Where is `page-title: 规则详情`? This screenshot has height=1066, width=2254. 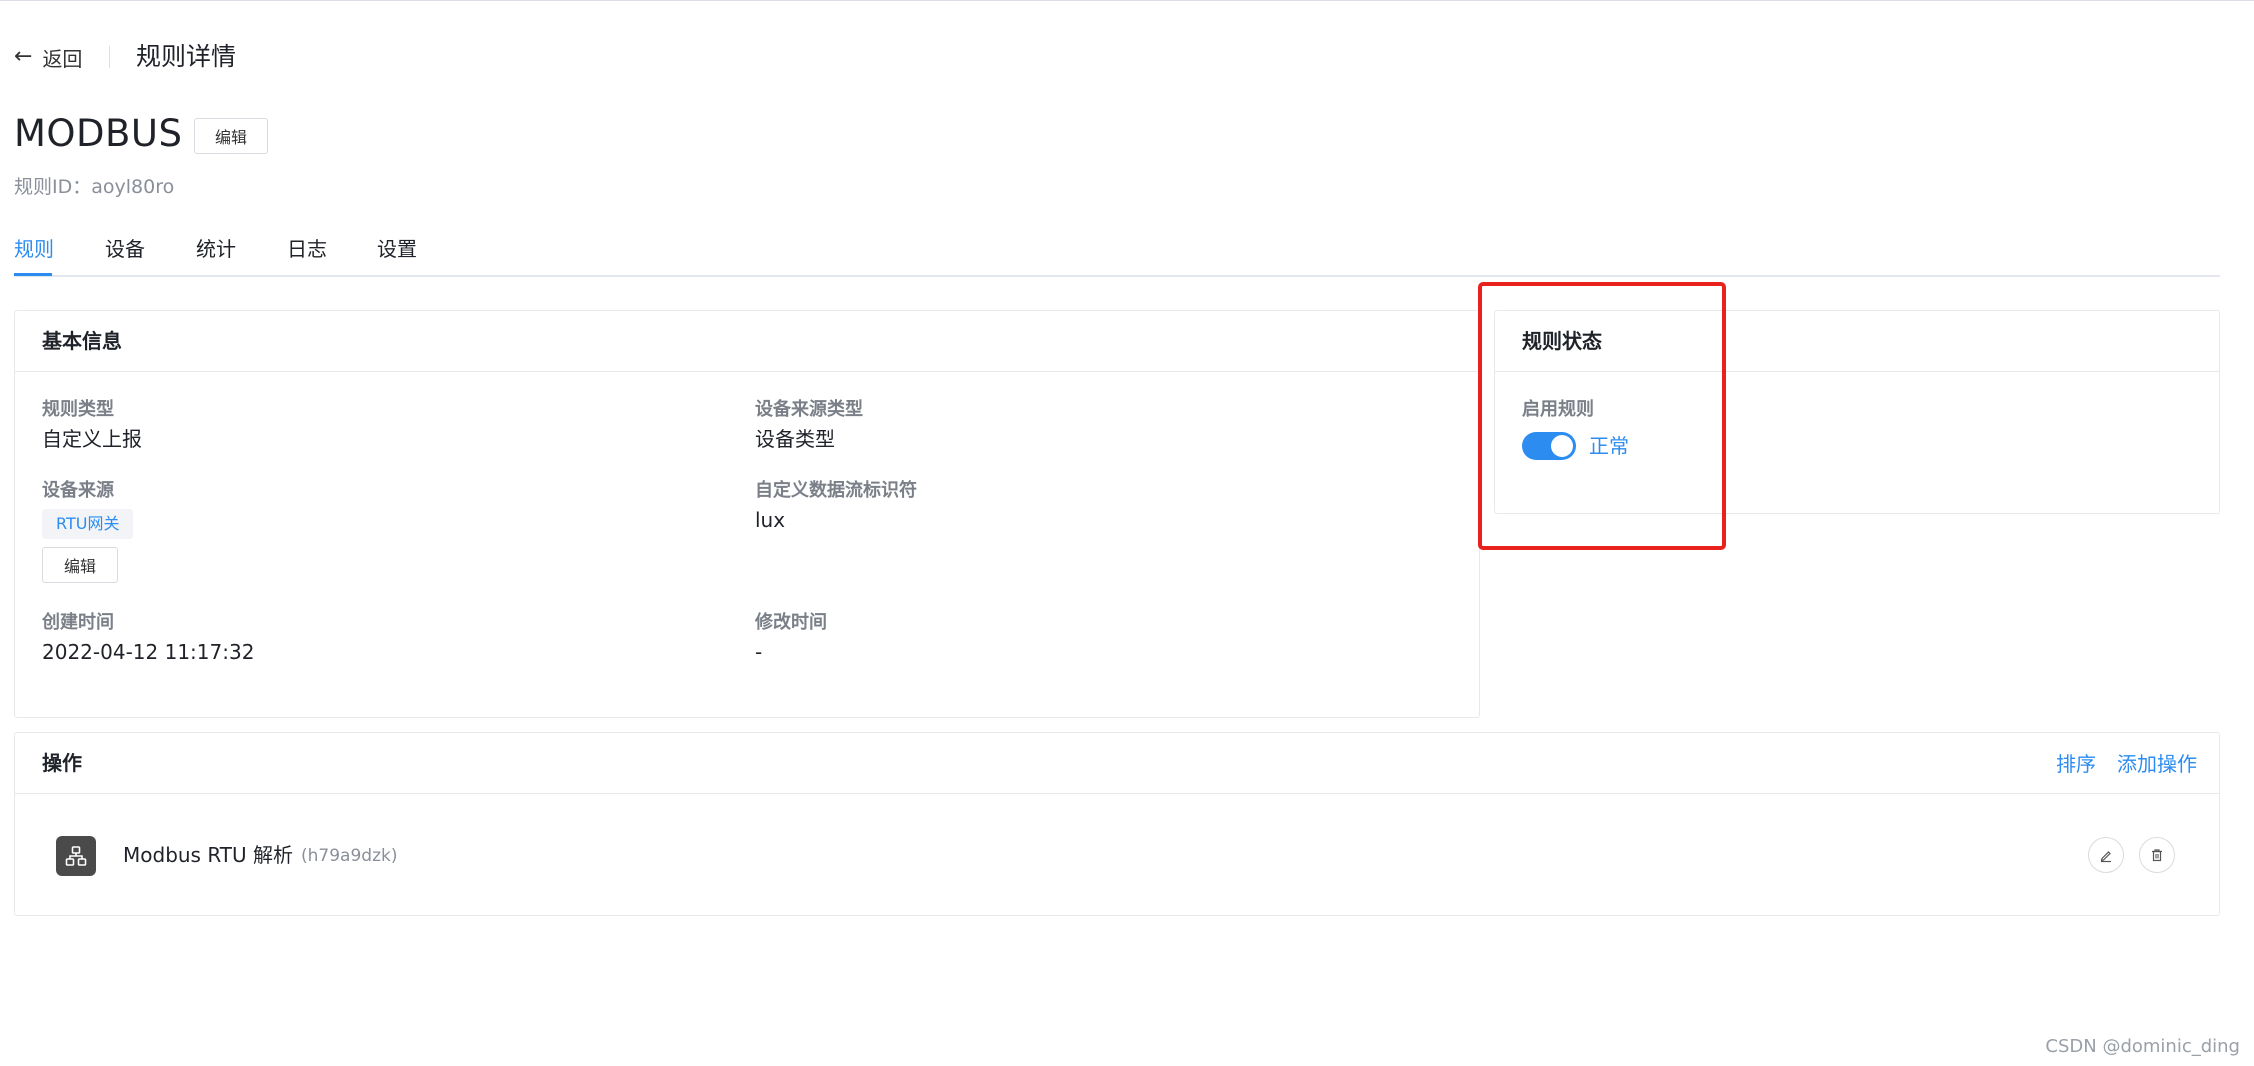
page-title: 规则详情 is located at coordinates (186, 56).